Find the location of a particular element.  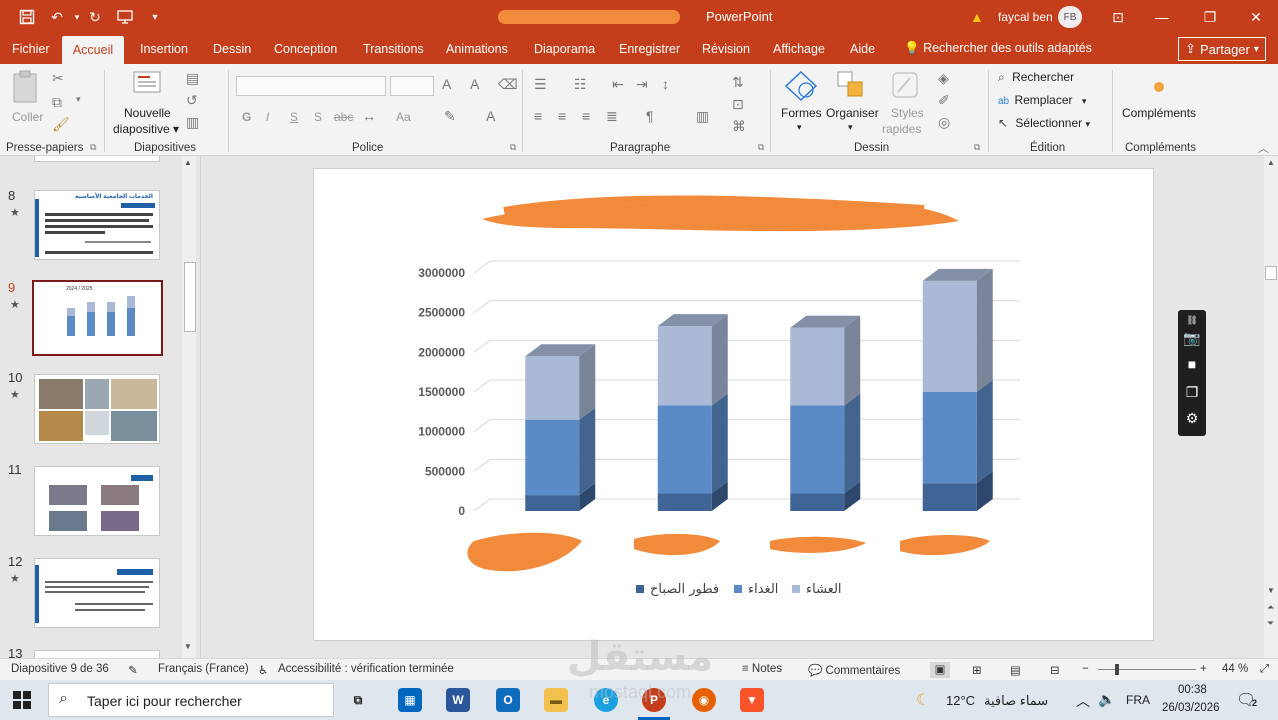

line-spacing-icon: ↕ is located at coordinates (665, 84).